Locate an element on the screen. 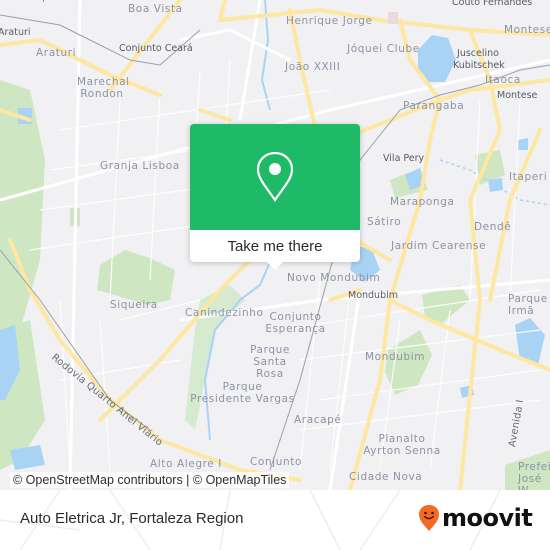  neighborhood-label: Novo Mondubim is located at coordinates (334, 278).